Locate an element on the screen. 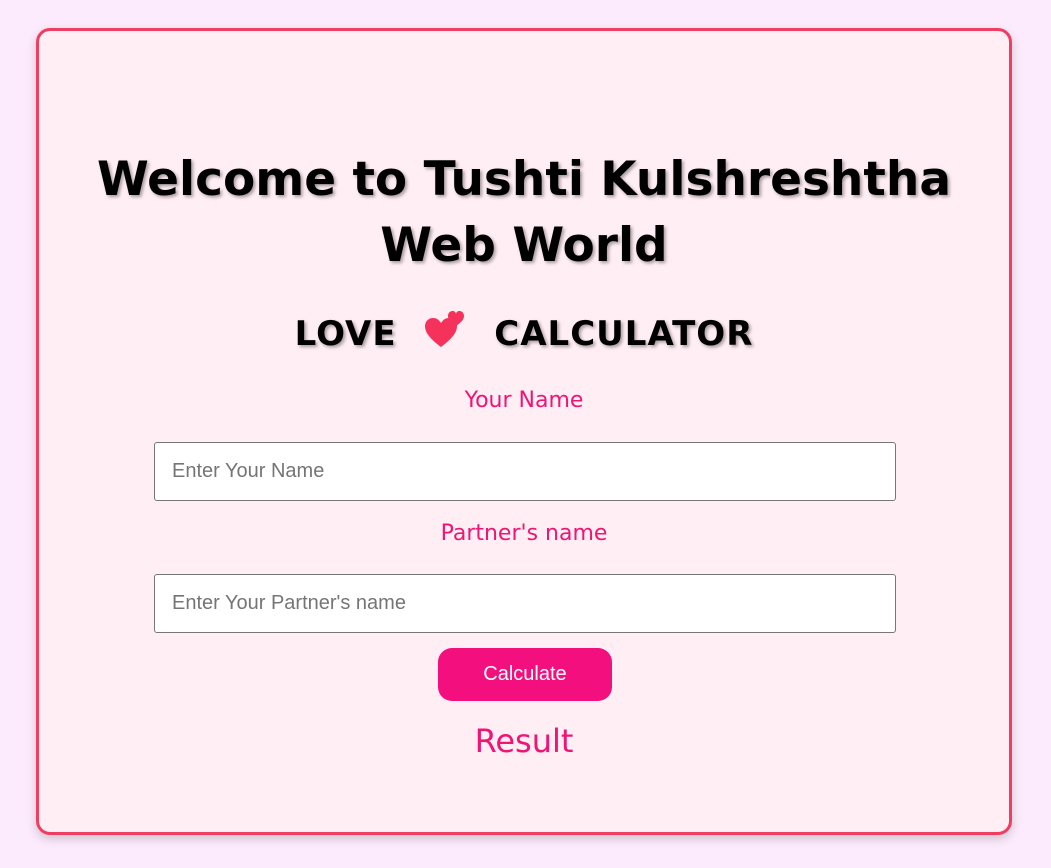 The height and width of the screenshot is (868, 1051). page-title-line-2: Web World is located at coordinates (524, 245).